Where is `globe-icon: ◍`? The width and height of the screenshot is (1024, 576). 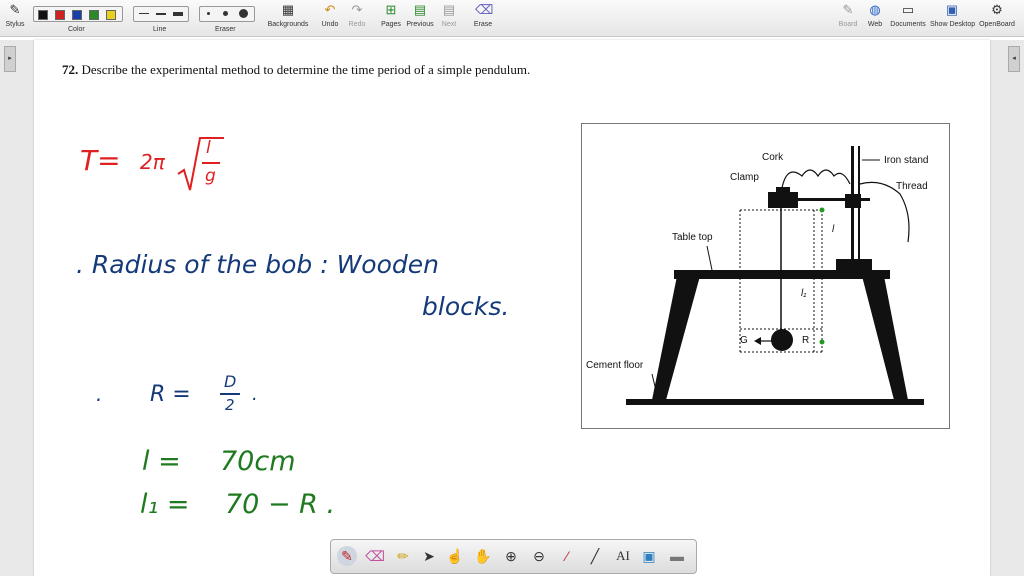 globe-icon: ◍ is located at coordinates (875, 9).